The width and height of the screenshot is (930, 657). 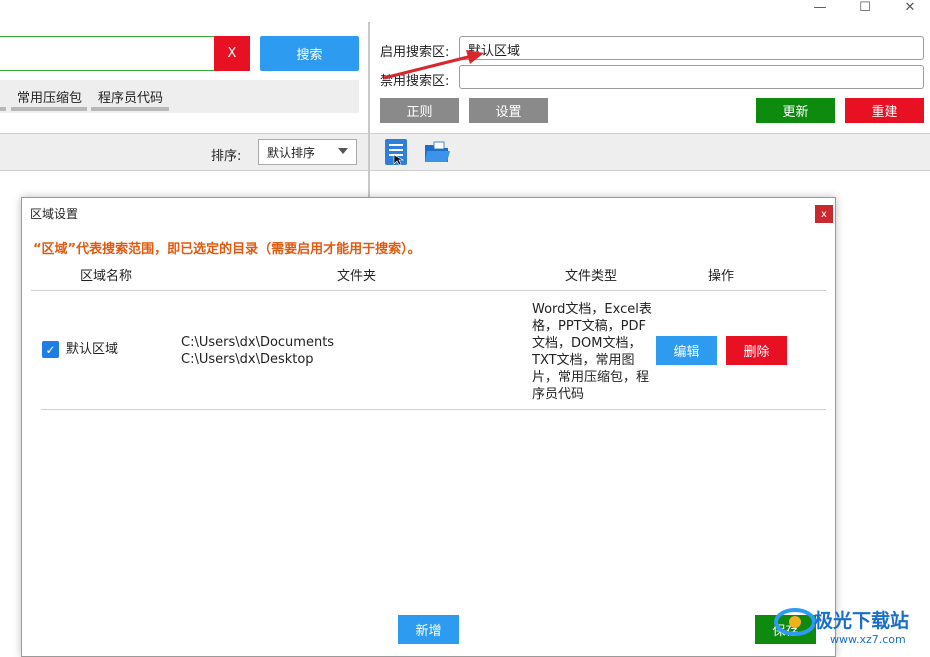 I want to click on area-name: 默认区域, so click(x=92, y=349).